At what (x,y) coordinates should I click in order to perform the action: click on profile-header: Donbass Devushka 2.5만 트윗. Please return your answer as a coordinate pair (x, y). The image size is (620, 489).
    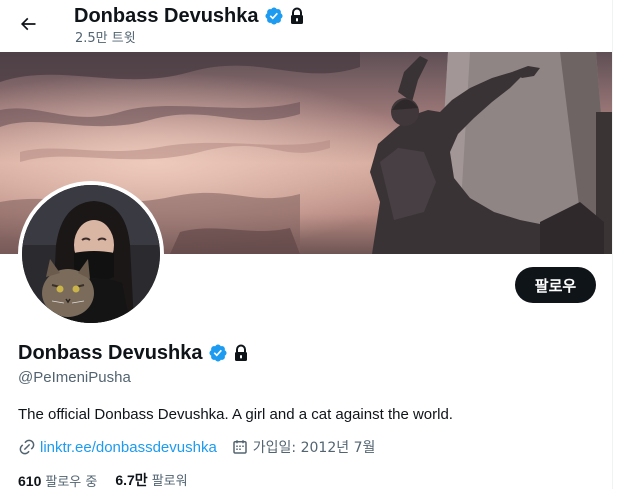
    Looking at the image, I should click on (306, 26).